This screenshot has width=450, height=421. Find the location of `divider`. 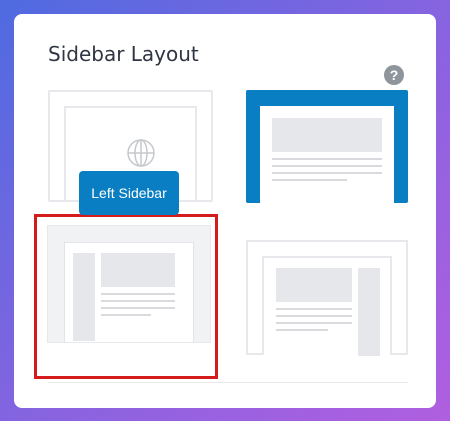

divider is located at coordinates (228, 382).